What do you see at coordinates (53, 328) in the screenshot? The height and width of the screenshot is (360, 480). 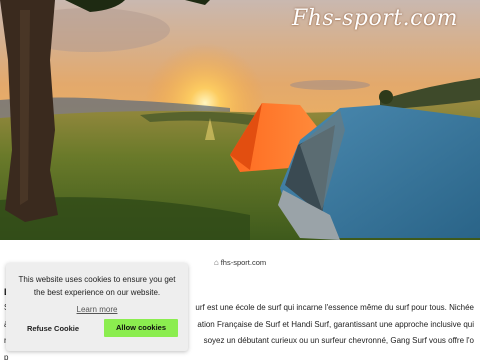 I see `refuse-cookie-button: Refuse Cookie` at bounding box center [53, 328].